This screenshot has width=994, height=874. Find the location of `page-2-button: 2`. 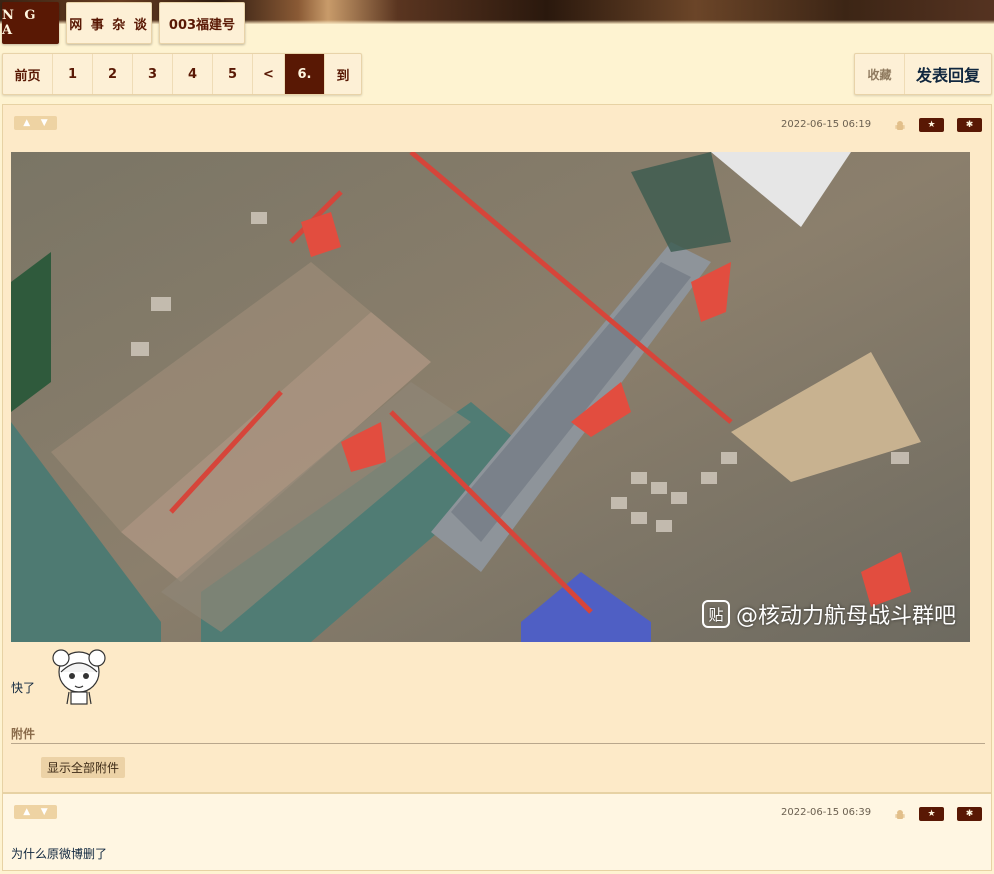

page-2-button: 2 is located at coordinates (113, 74).